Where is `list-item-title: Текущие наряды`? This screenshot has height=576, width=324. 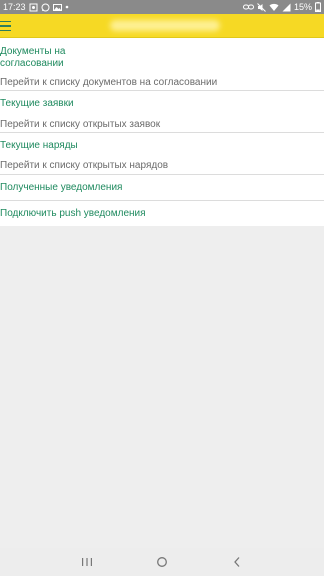 list-item-title: Текущие наряды is located at coordinates (39, 145).